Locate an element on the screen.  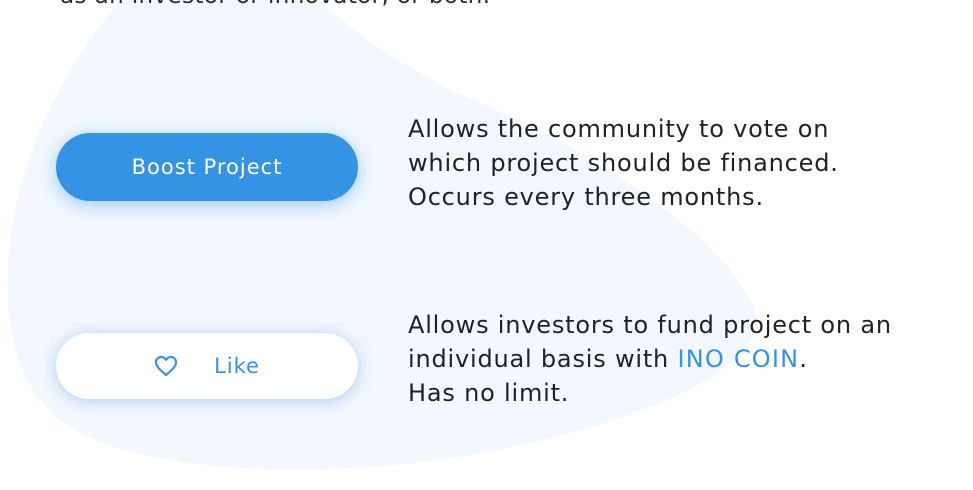
like-description-period: . is located at coordinates (803, 359).